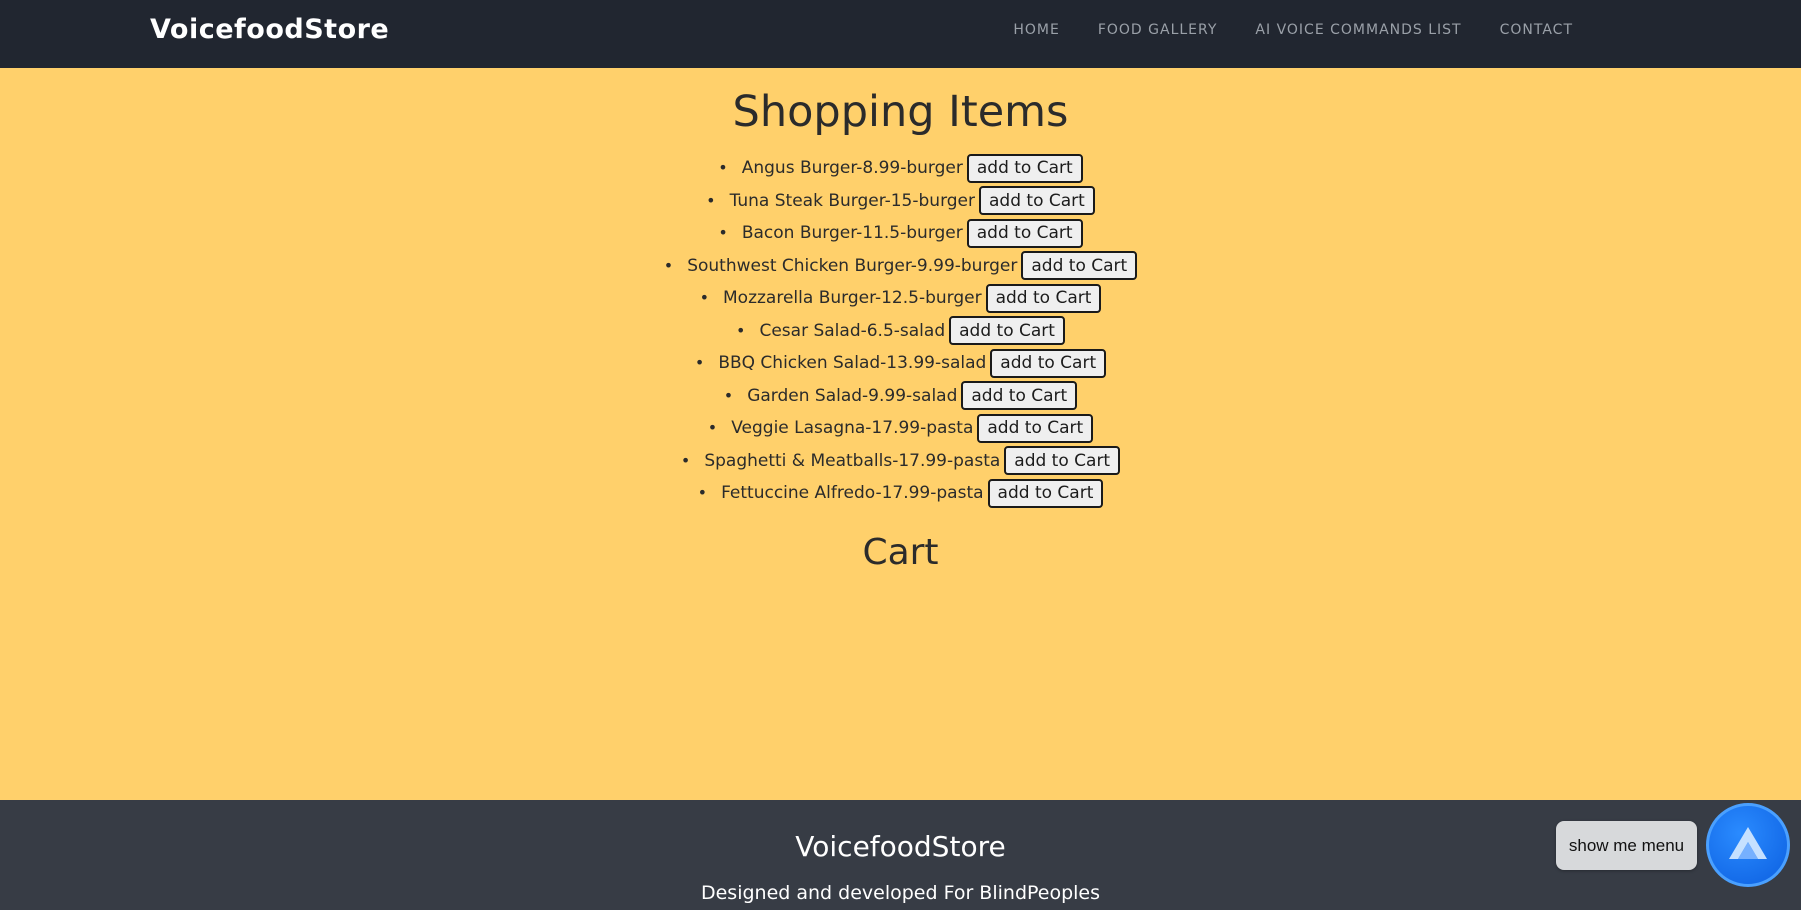 Image resolution: width=1801 pixels, height=910 pixels. What do you see at coordinates (1358, 30) in the screenshot?
I see `nav-link-ai-voice-commands: AI VOICE COMMANDS LIST` at bounding box center [1358, 30].